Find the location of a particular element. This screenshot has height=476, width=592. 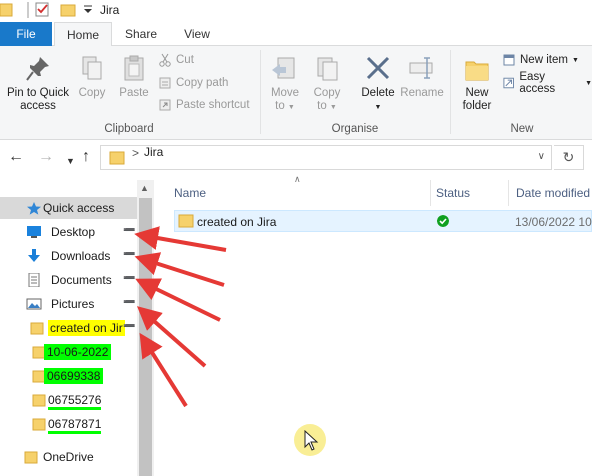

delete-x-icon is located at coordinates (378, 68).